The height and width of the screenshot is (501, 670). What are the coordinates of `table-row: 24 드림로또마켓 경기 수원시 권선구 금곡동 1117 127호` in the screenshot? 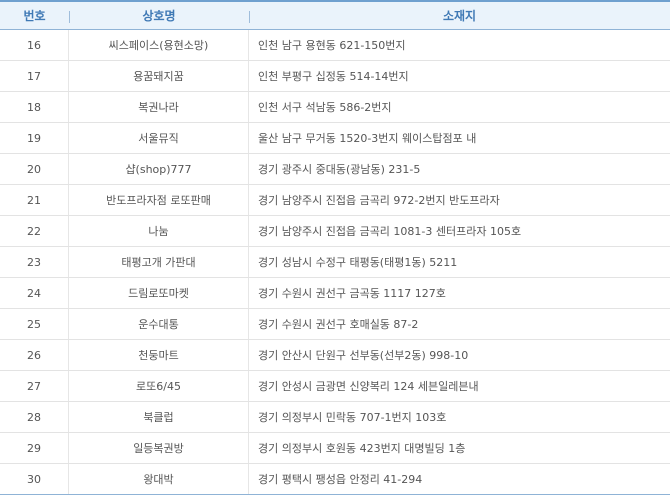 It's located at (335, 293).